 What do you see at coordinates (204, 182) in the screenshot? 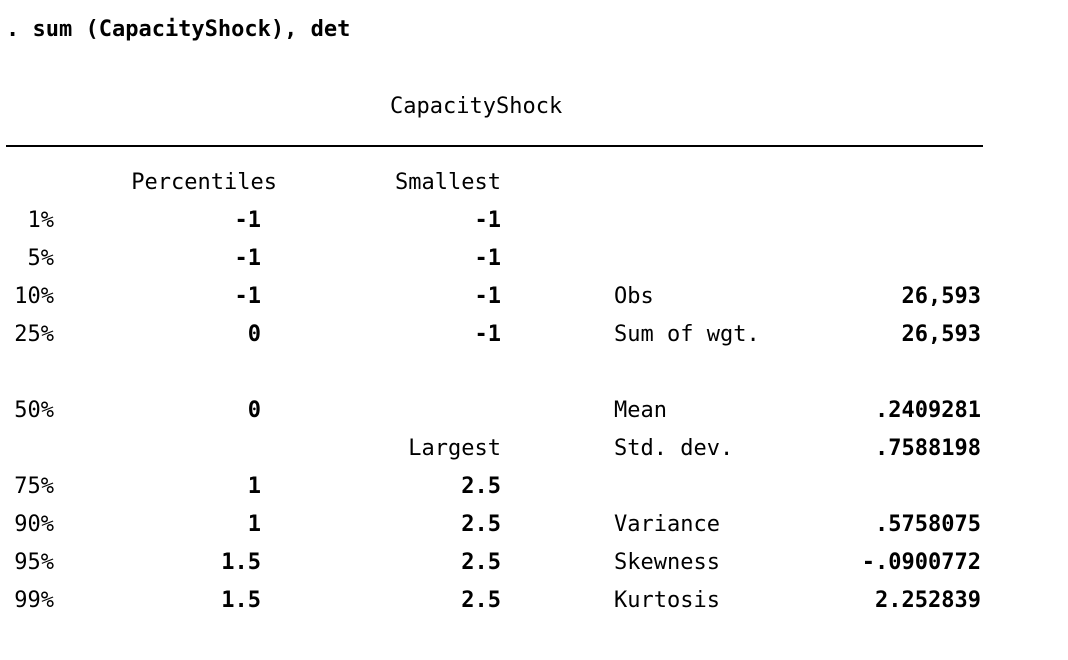
I see `percentiles-header: Percentiles` at bounding box center [204, 182].